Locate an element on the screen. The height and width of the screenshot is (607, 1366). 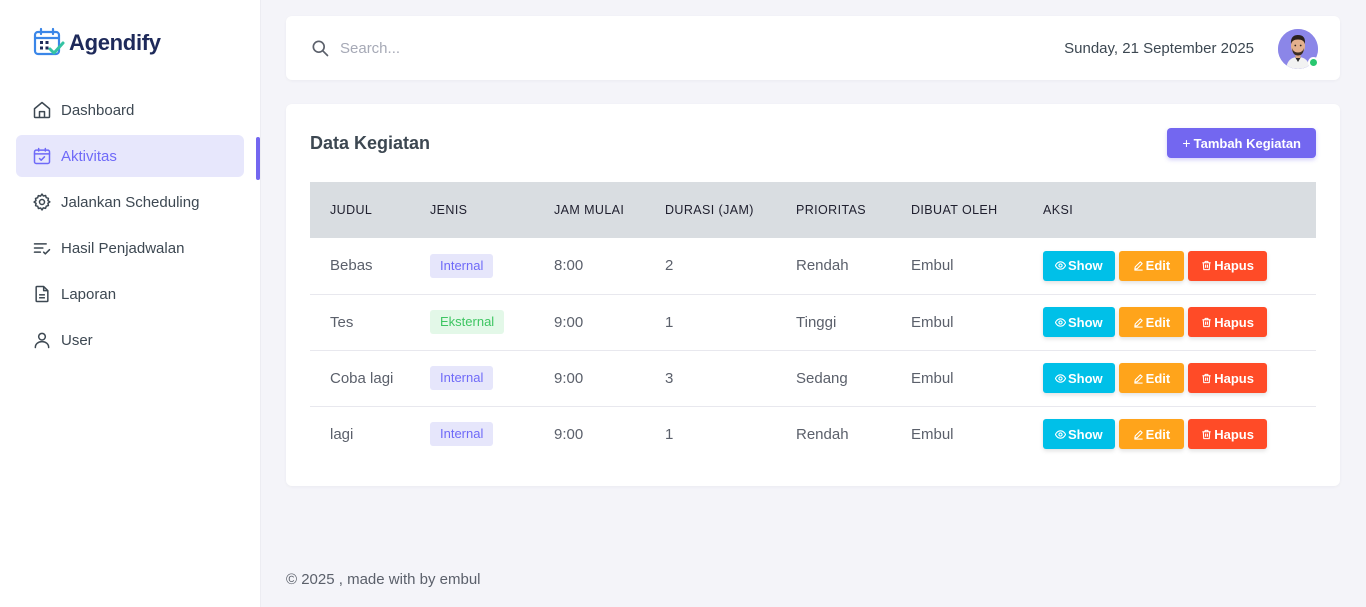
column-header-prioritas: PRIORITAS is located at coordinates (831, 210).